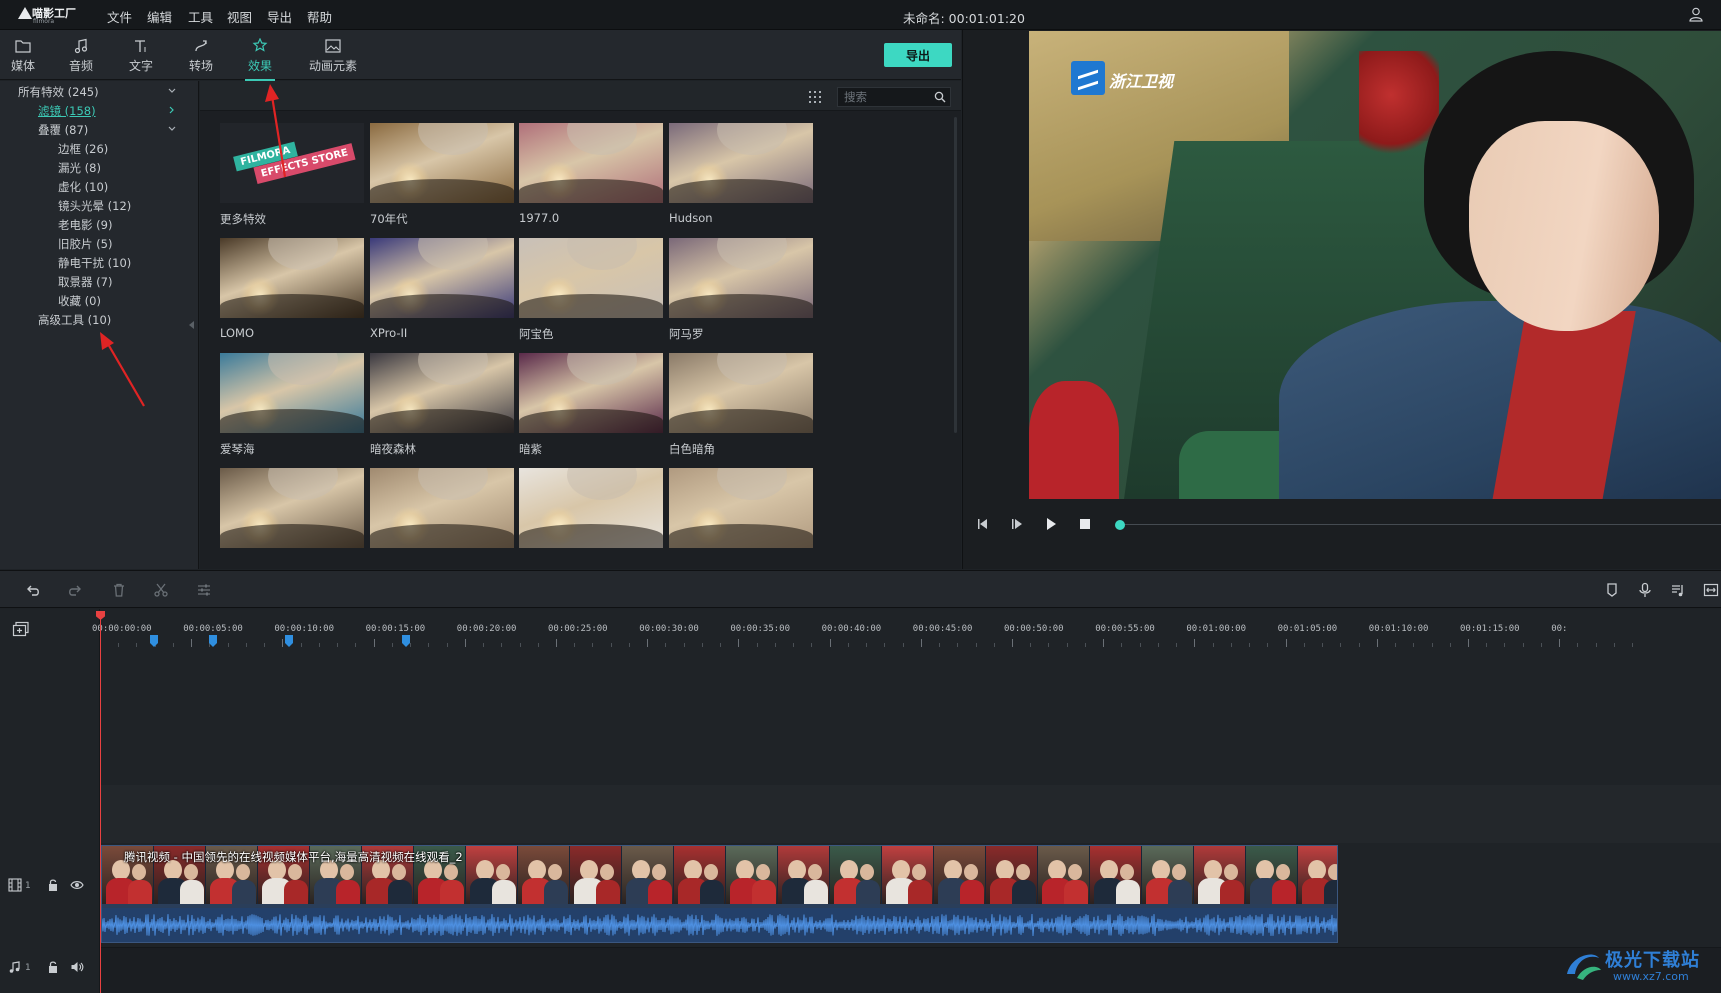  Describe the element at coordinates (15, 885) in the screenshot. I see `video-track-icon` at that location.